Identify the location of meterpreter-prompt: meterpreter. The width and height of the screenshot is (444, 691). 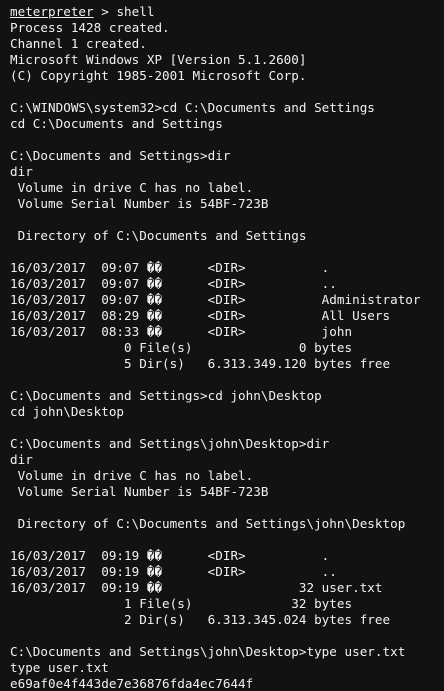
(52, 11).